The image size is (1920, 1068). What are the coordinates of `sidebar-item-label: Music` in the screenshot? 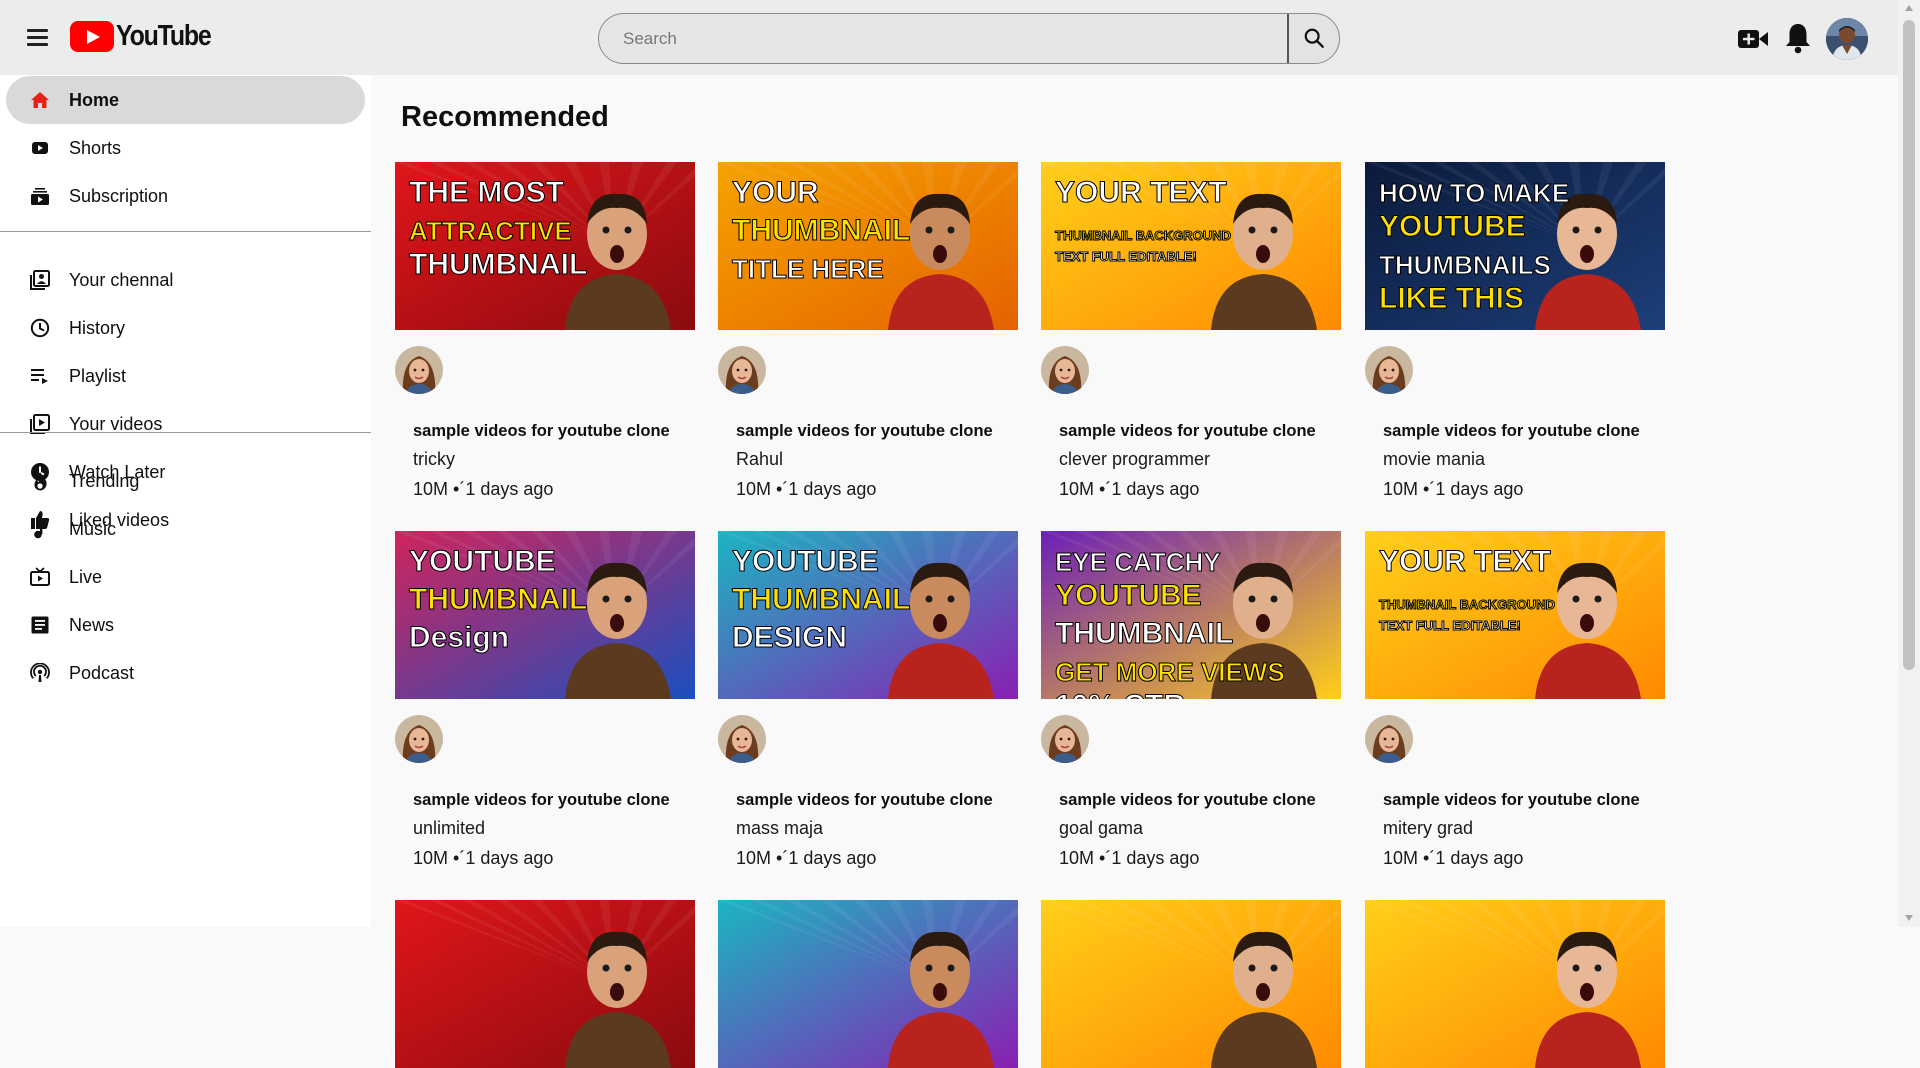 It's located at (93, 528).